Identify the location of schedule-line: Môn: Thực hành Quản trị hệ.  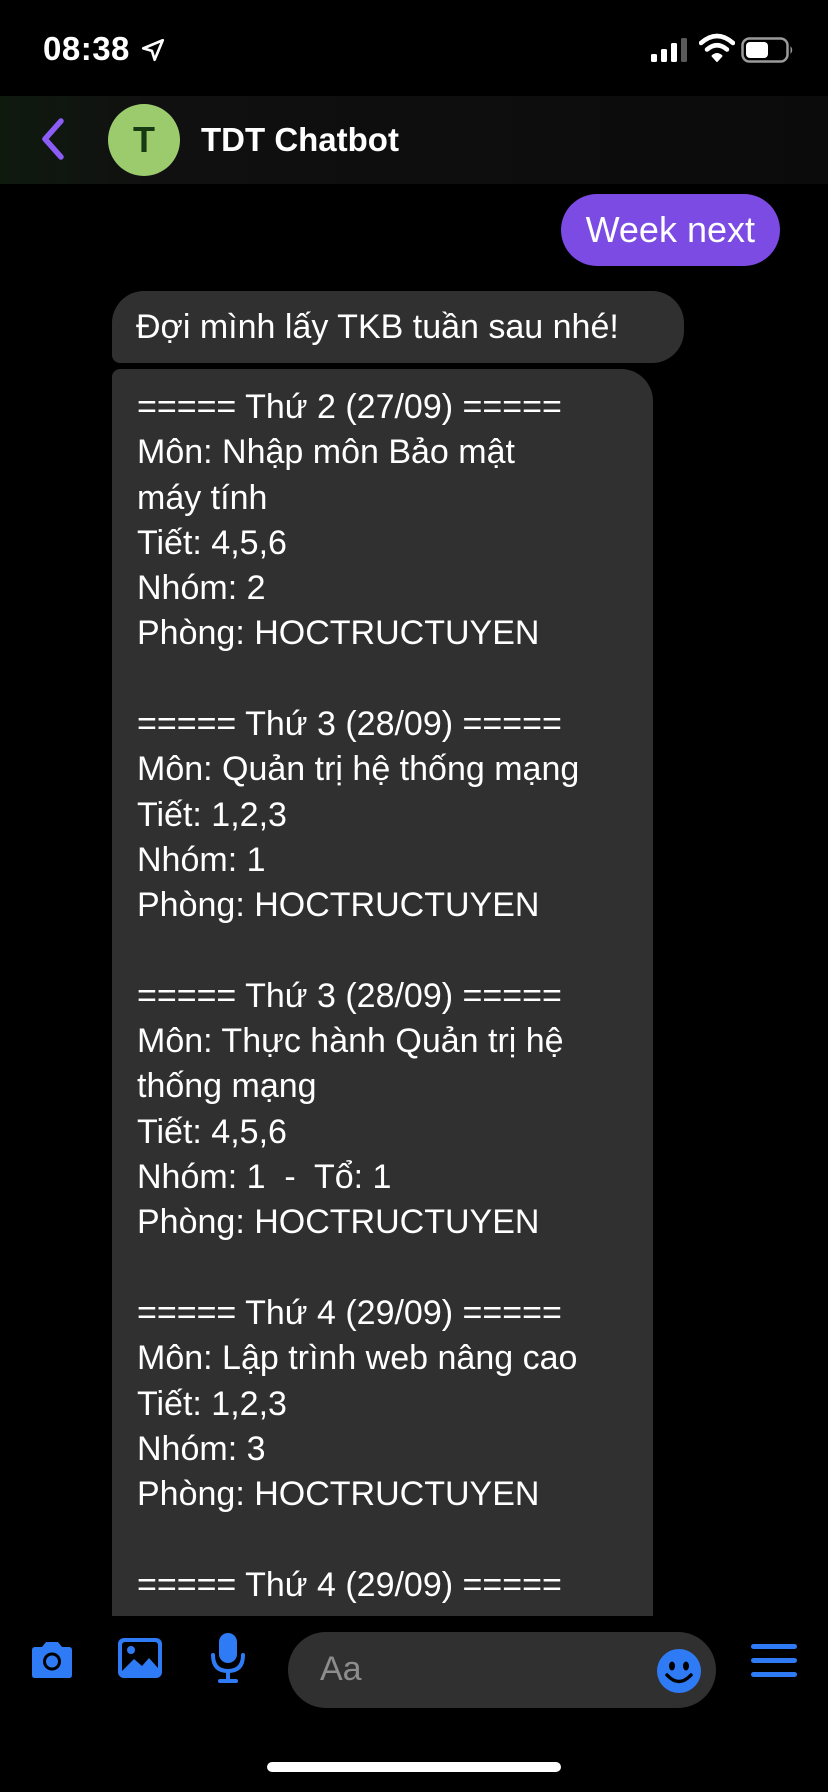
(350, 1041).